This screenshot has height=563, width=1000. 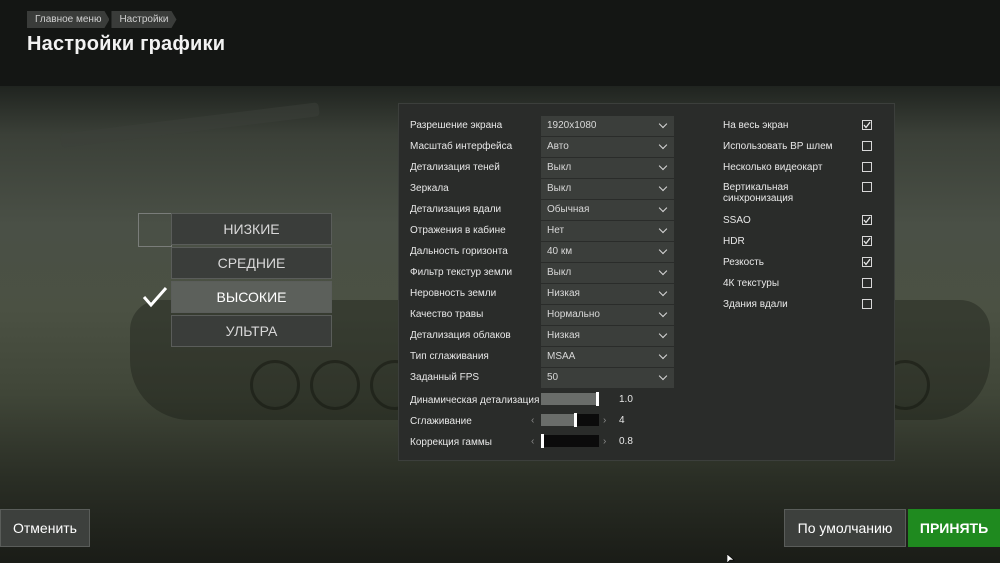 I want to click on sharpness-checkbox, so click(x=867, y=262).